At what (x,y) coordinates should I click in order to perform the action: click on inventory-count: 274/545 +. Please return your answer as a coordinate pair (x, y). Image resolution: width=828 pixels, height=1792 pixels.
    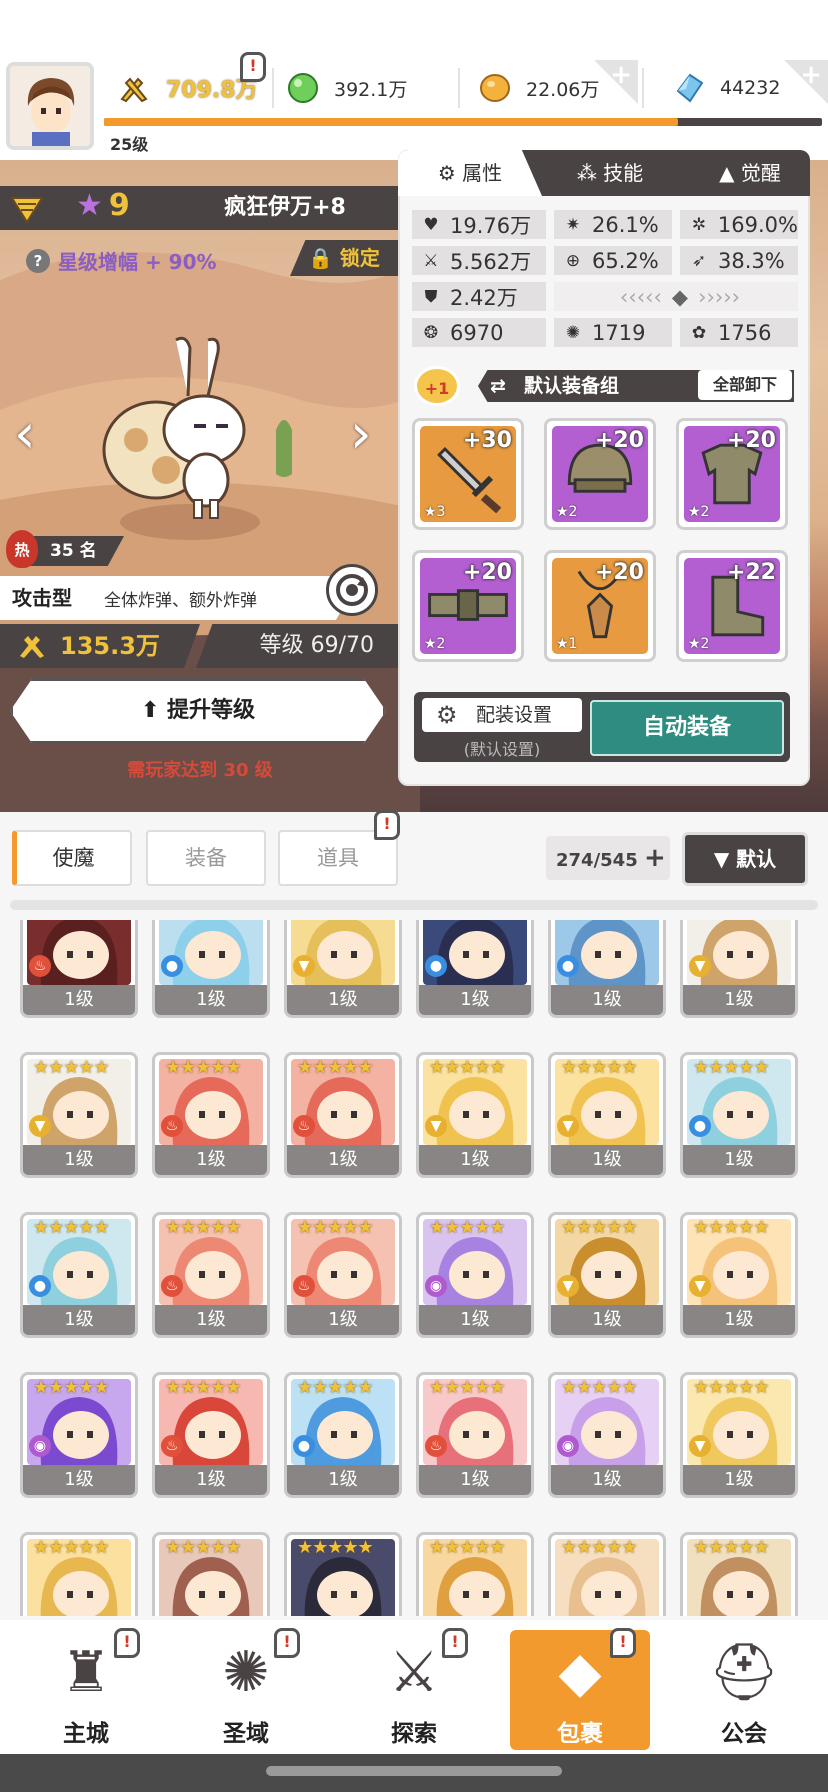
    Looking at the image, I should click on (608, 858).